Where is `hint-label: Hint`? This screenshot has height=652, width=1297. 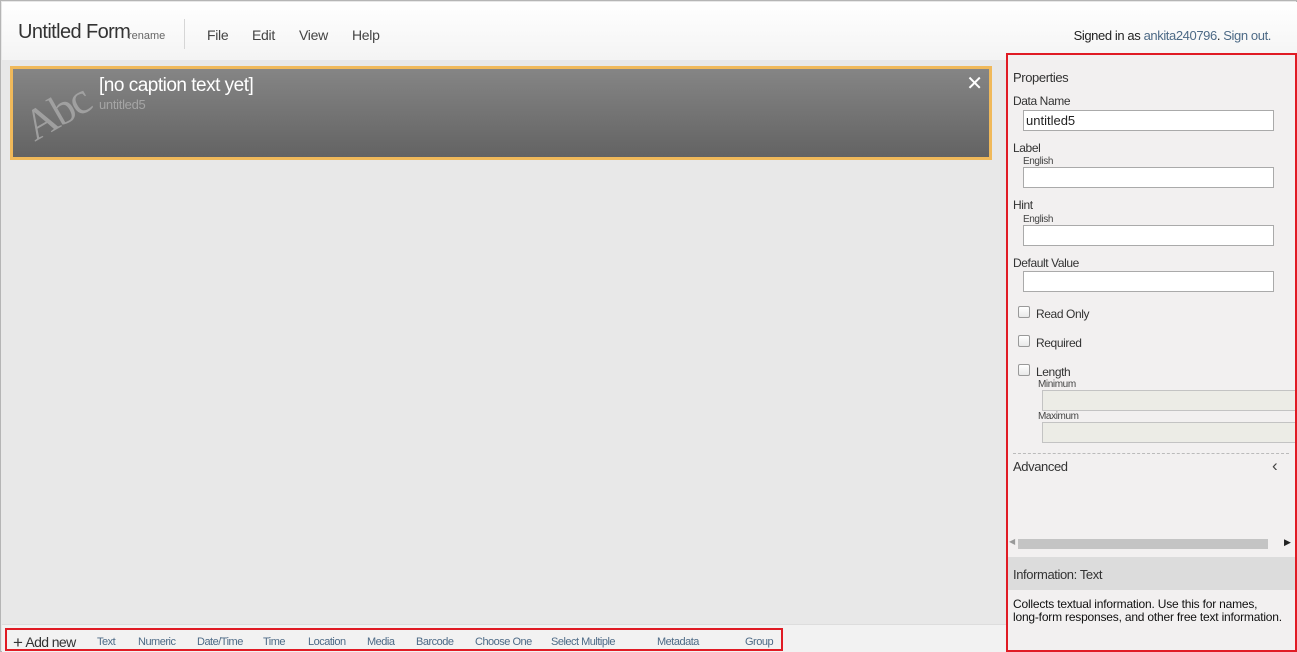
hint-label: Hint is located at coordinates (1023, 205).